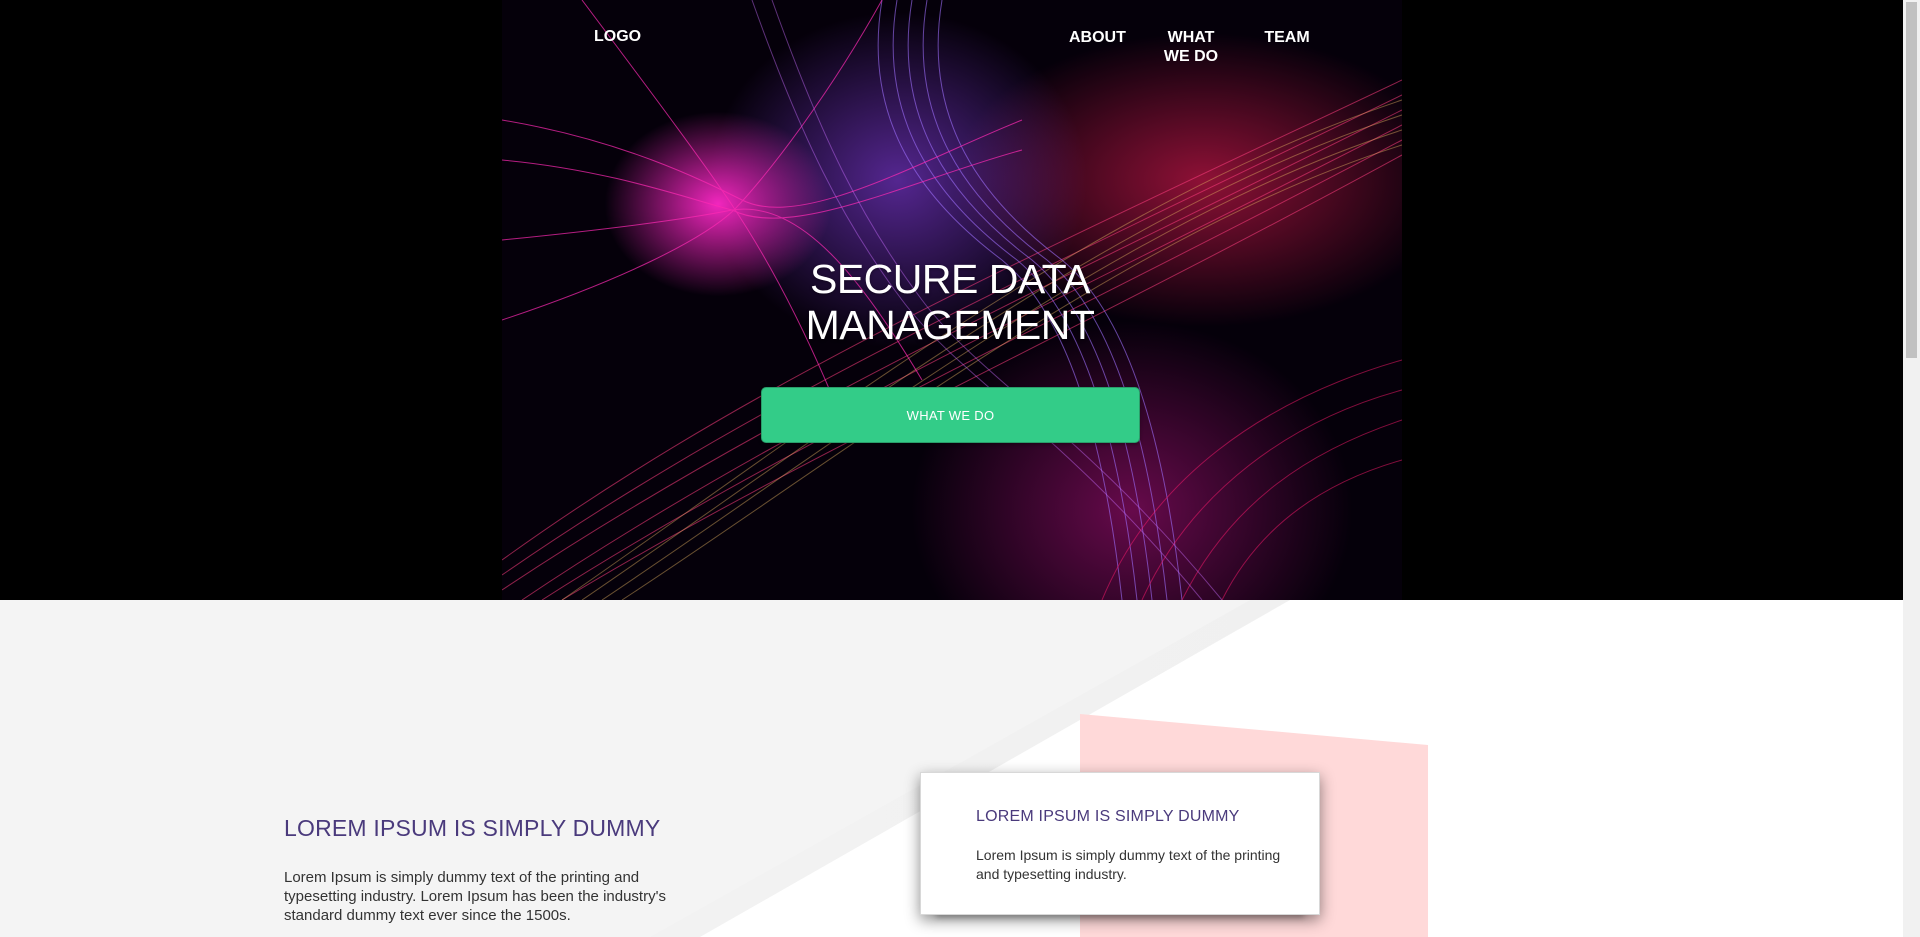 Image resolution: width=1920 pixels, height=937 pixels. What do you see at coordinates (1097, 37) in the screenshot?
I see `nav-link-about: ABOUT` at bounding box center [1097, 37].